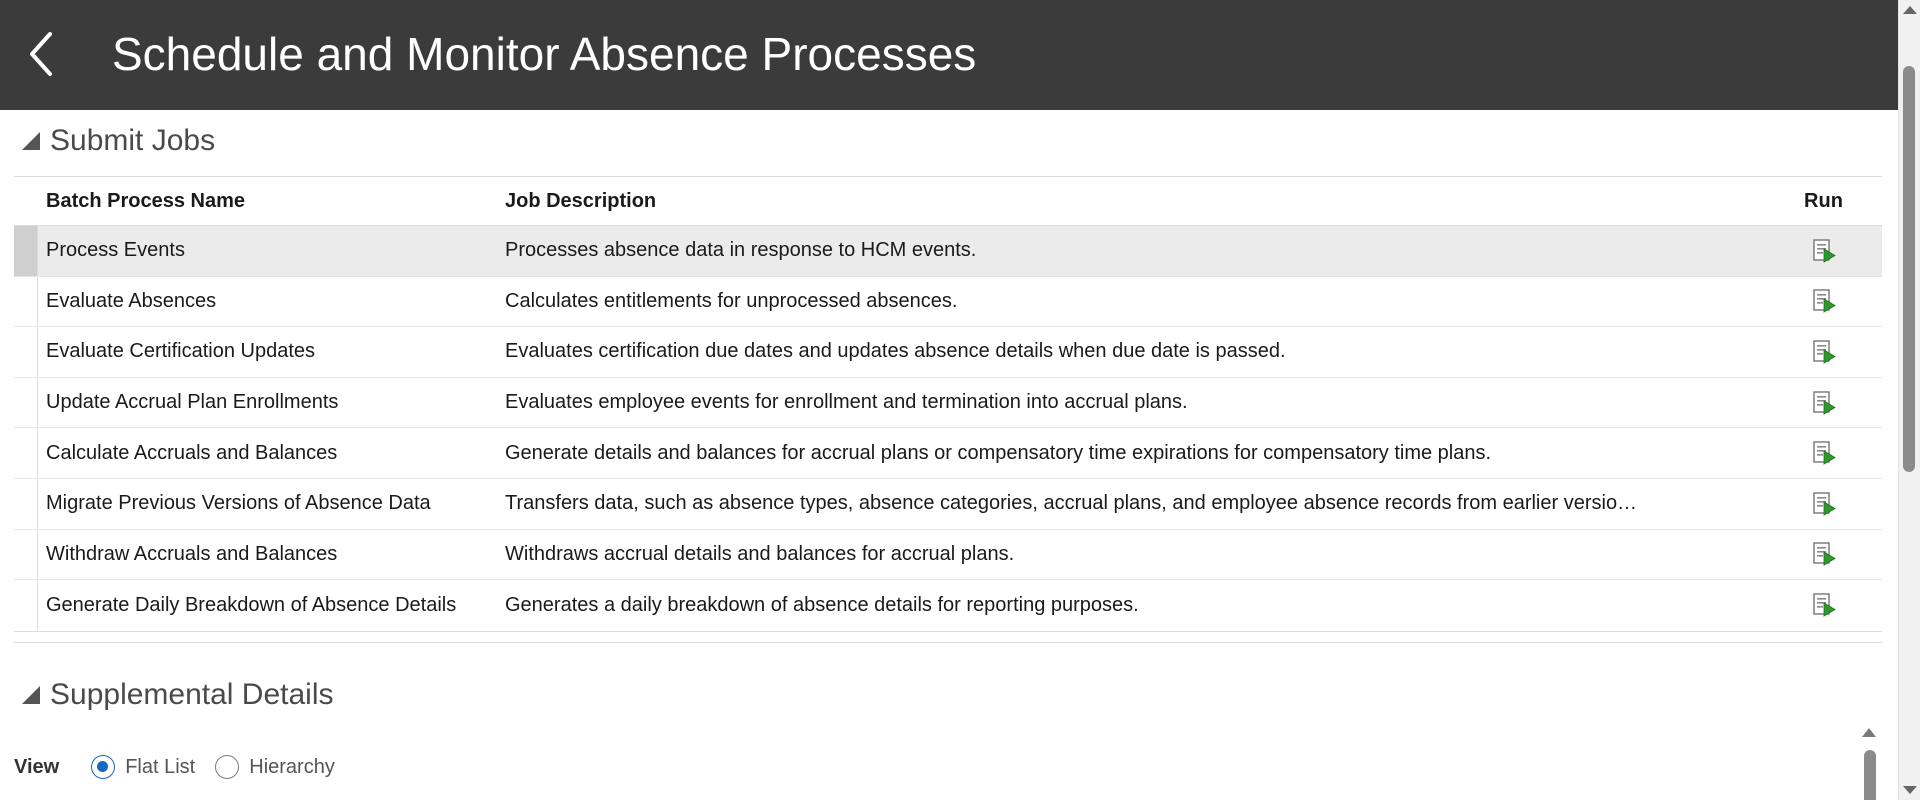 This screenshot has height=800, width=1920. Describe the element at coordinates (131, 300) in the screenshot. I see `batch-process-name: Evaluate Absences` at that location.